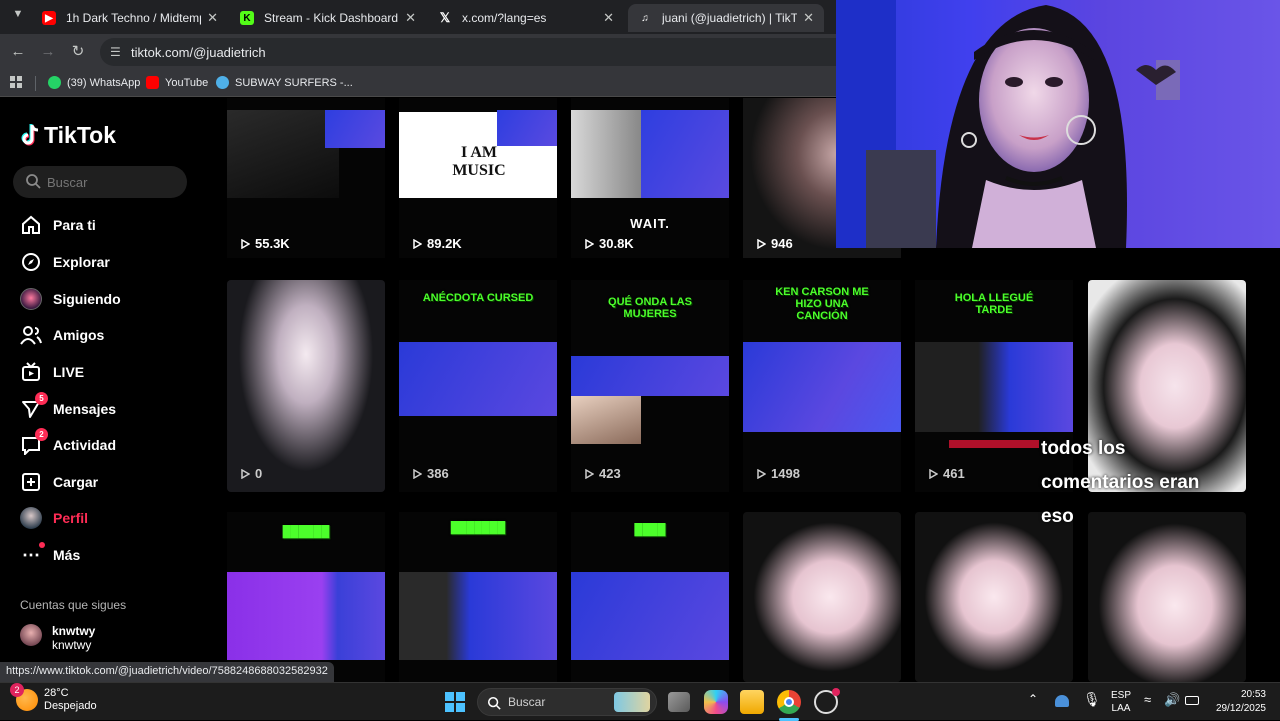  Describe the element at coordinates (328, 18) in the screenshot. I see `tab-kick: K Stream - Kick Dashboard ✕` at that location.